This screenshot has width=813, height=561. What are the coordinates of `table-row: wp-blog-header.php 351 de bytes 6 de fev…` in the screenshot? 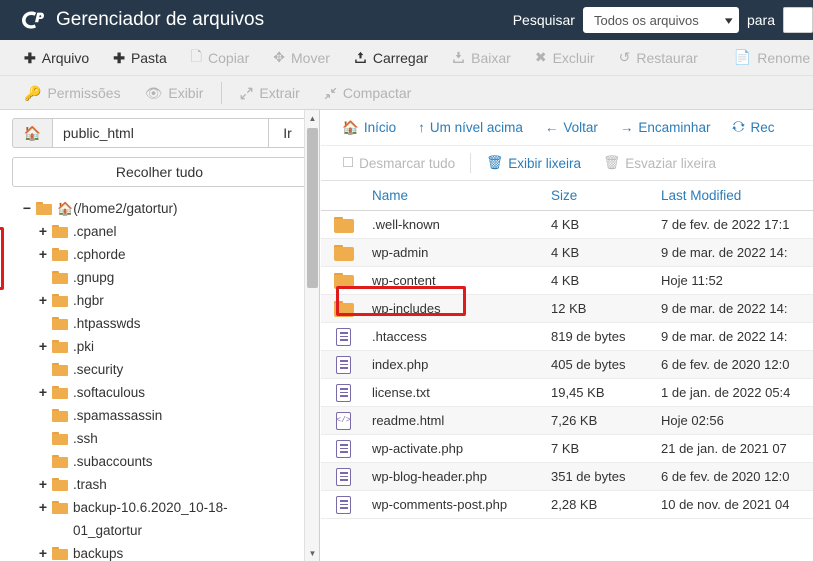 It's located at (567, 477).